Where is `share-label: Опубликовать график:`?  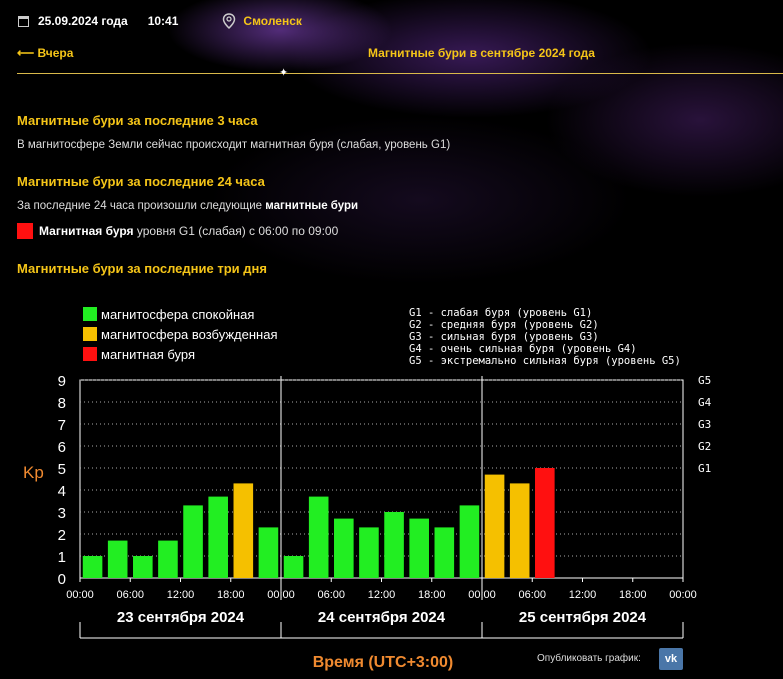 share-label: Опубликовать график: is located at coordinates (589, 658).